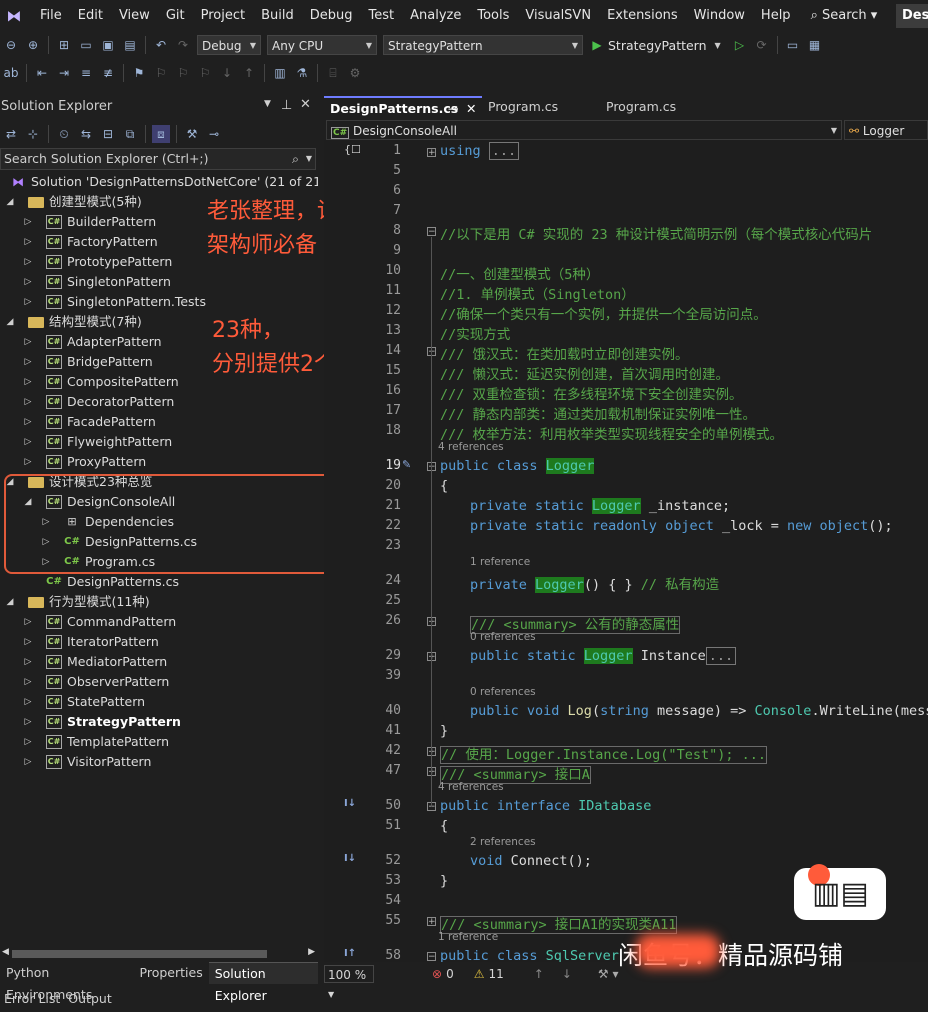  Describe the element at coordinates (453, 109) in the screenshot. I see `pin-icon: ⊸` at that location.